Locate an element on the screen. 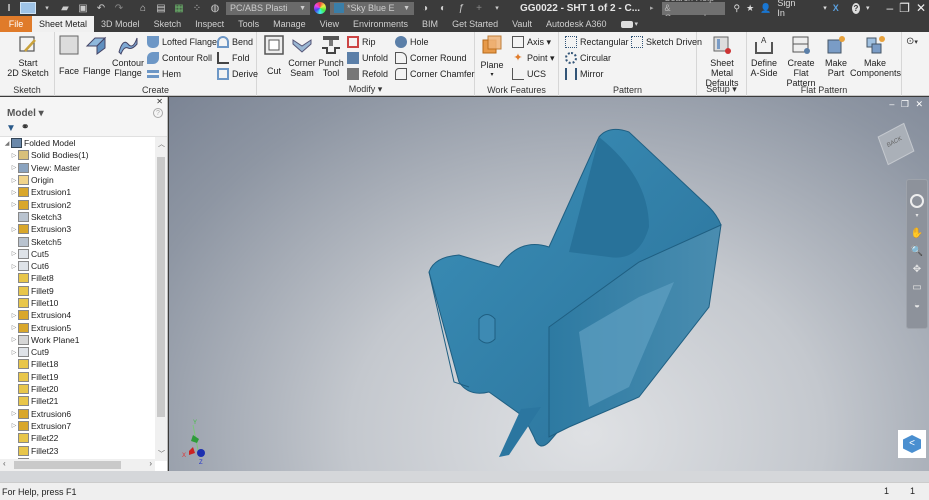 The height and width of the screenshot is (500, 929). star-icon: ★ is located at coordinates (750, 8).